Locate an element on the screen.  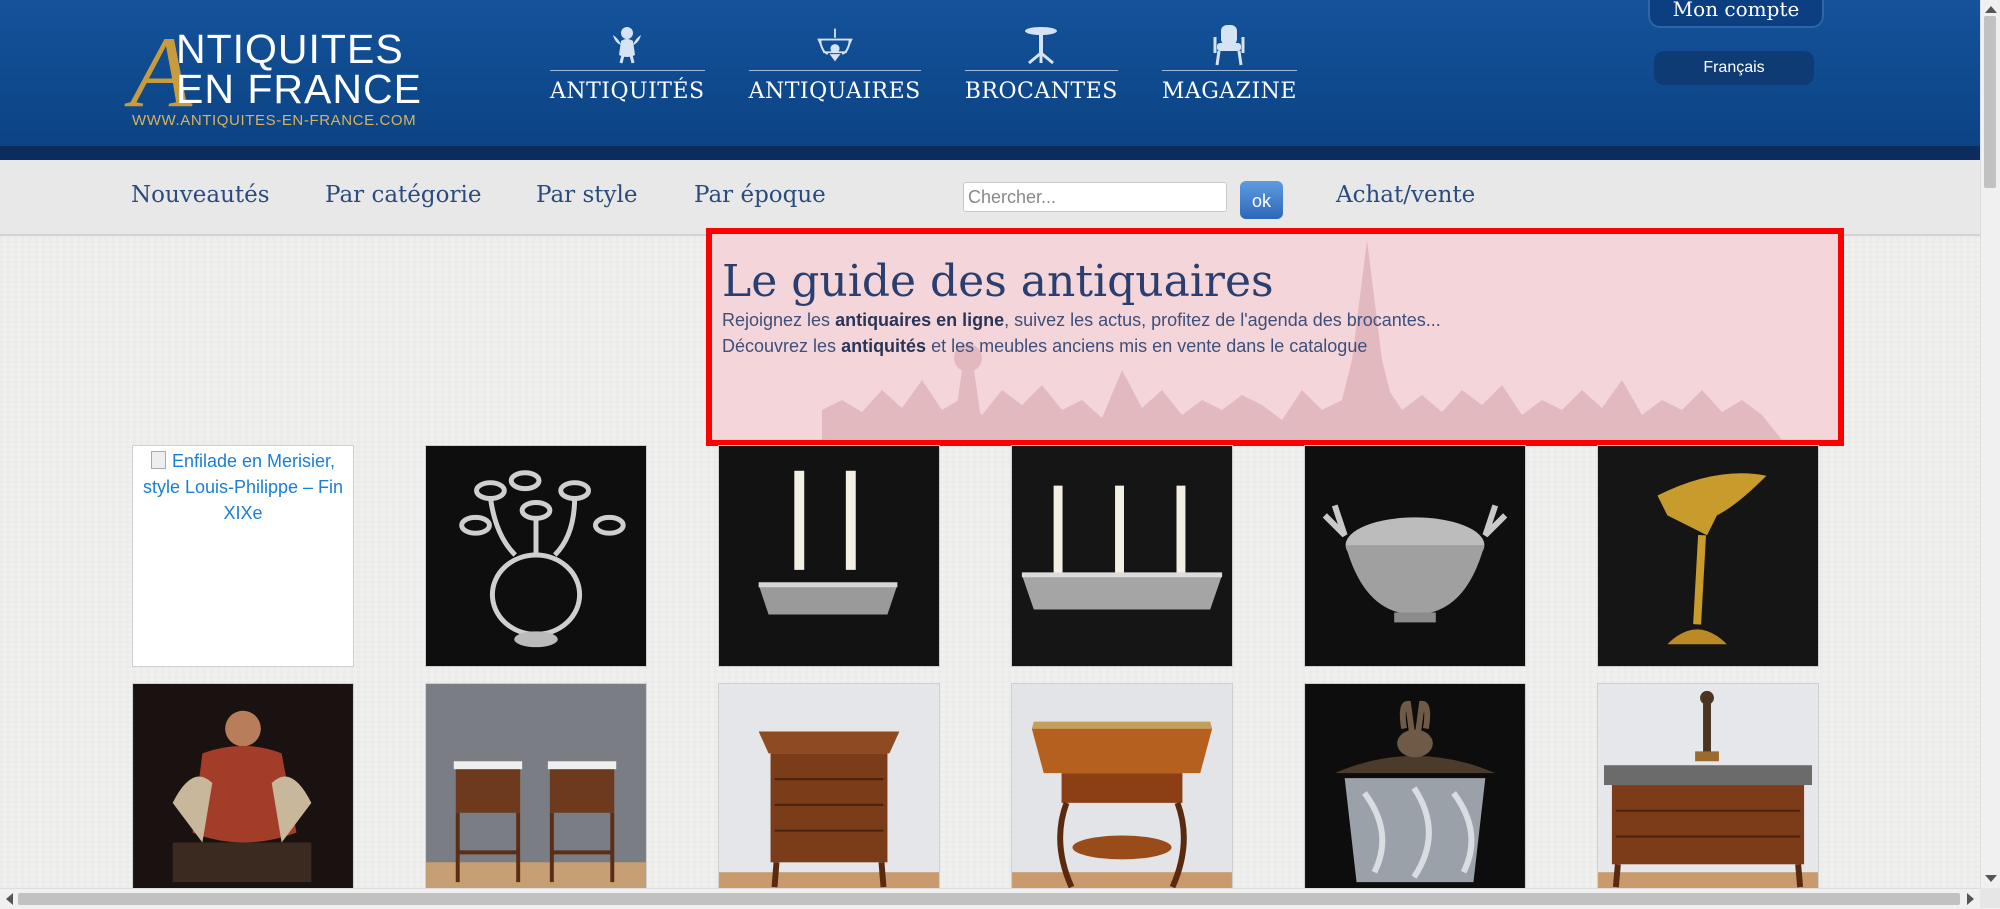
search-ok-button: ok is located at coordinates (1261, 200).